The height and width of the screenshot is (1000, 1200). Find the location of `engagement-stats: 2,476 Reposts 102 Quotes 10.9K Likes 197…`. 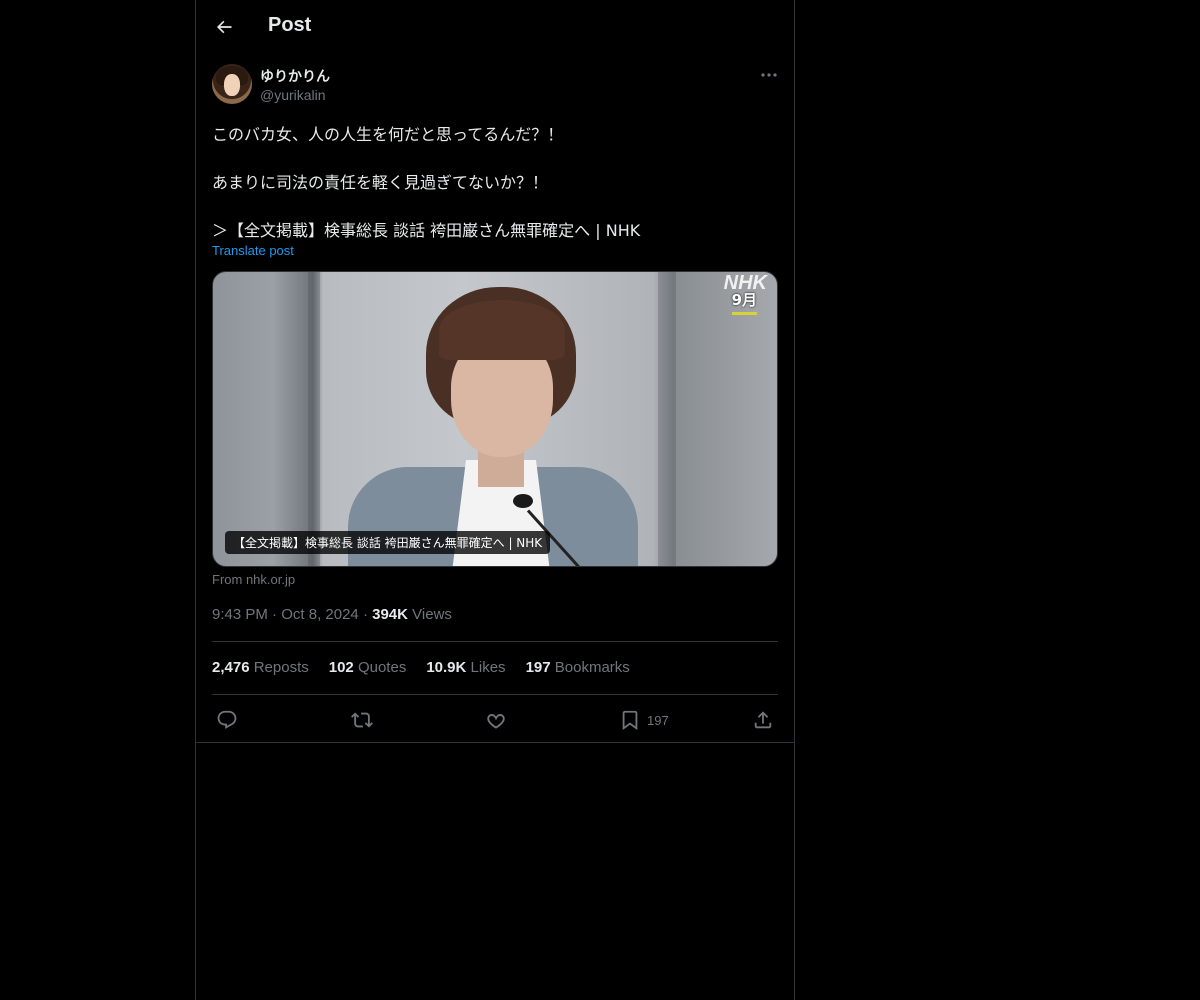

engagement-stats: 2,476 Reposts 102 Quotes 10.9K Likes 197… is located at coordinates (421, 667).